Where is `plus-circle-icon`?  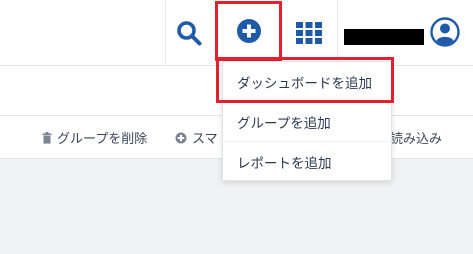 plus-circle-icon is located at coordinates (248, 31).